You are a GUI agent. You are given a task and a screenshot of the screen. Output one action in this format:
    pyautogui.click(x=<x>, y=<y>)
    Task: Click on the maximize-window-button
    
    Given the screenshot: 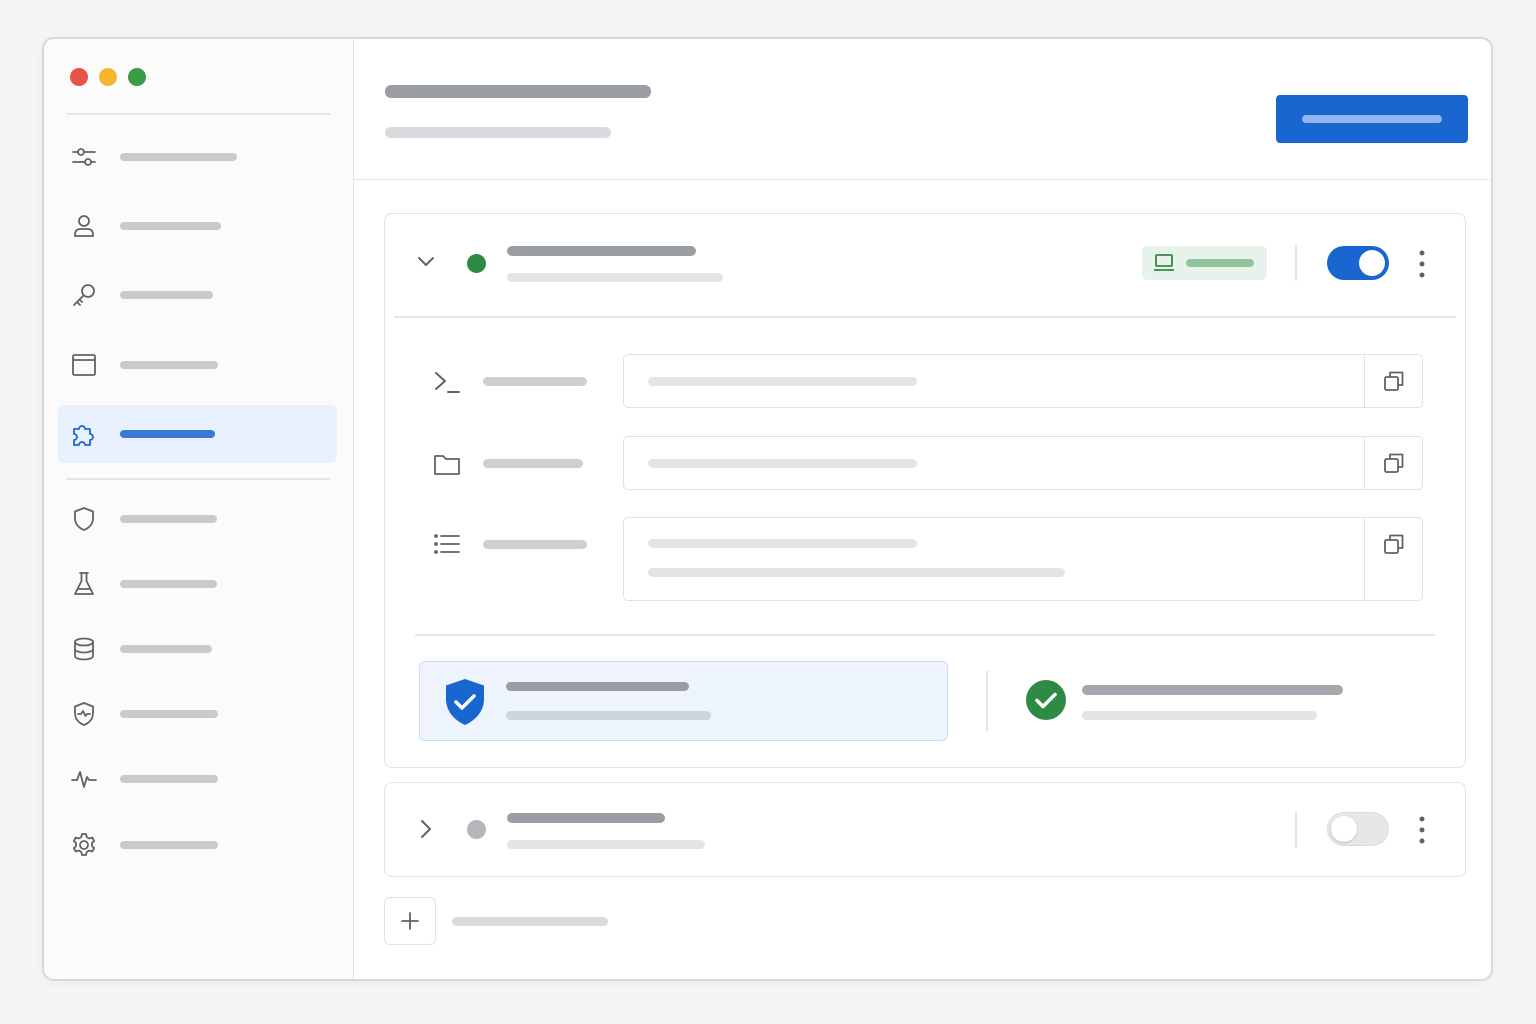 What is the action you would take?
    pyautogui.click(x=137, y=77)
    